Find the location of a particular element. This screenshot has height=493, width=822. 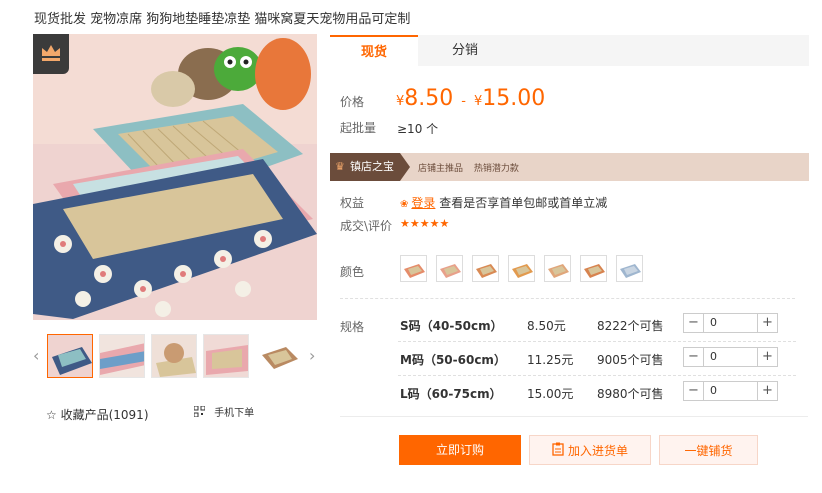

product-title: 现货批发 宠物凉席 狗狗地垫睡垫凉垫 猫咪窝夏天宠物用品可定制 is located at coordinates (222, 19).